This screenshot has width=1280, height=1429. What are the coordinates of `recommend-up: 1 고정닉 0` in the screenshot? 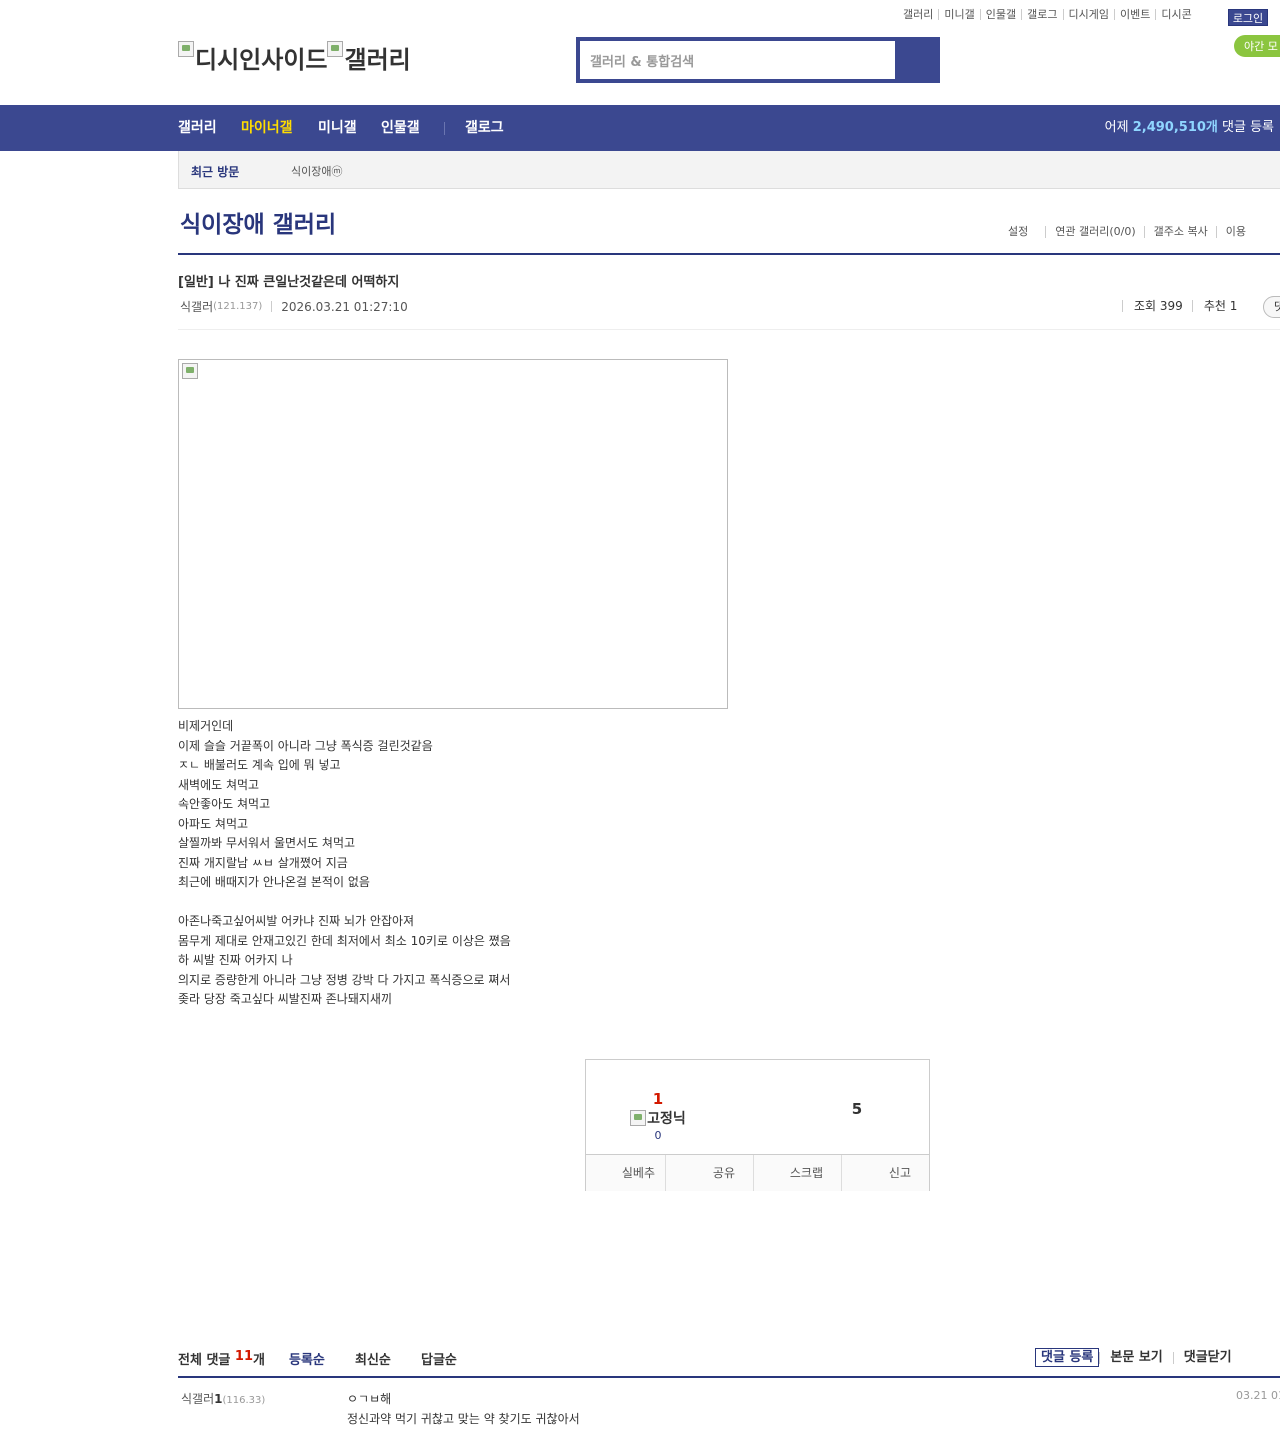 It's located at (658, 1116).